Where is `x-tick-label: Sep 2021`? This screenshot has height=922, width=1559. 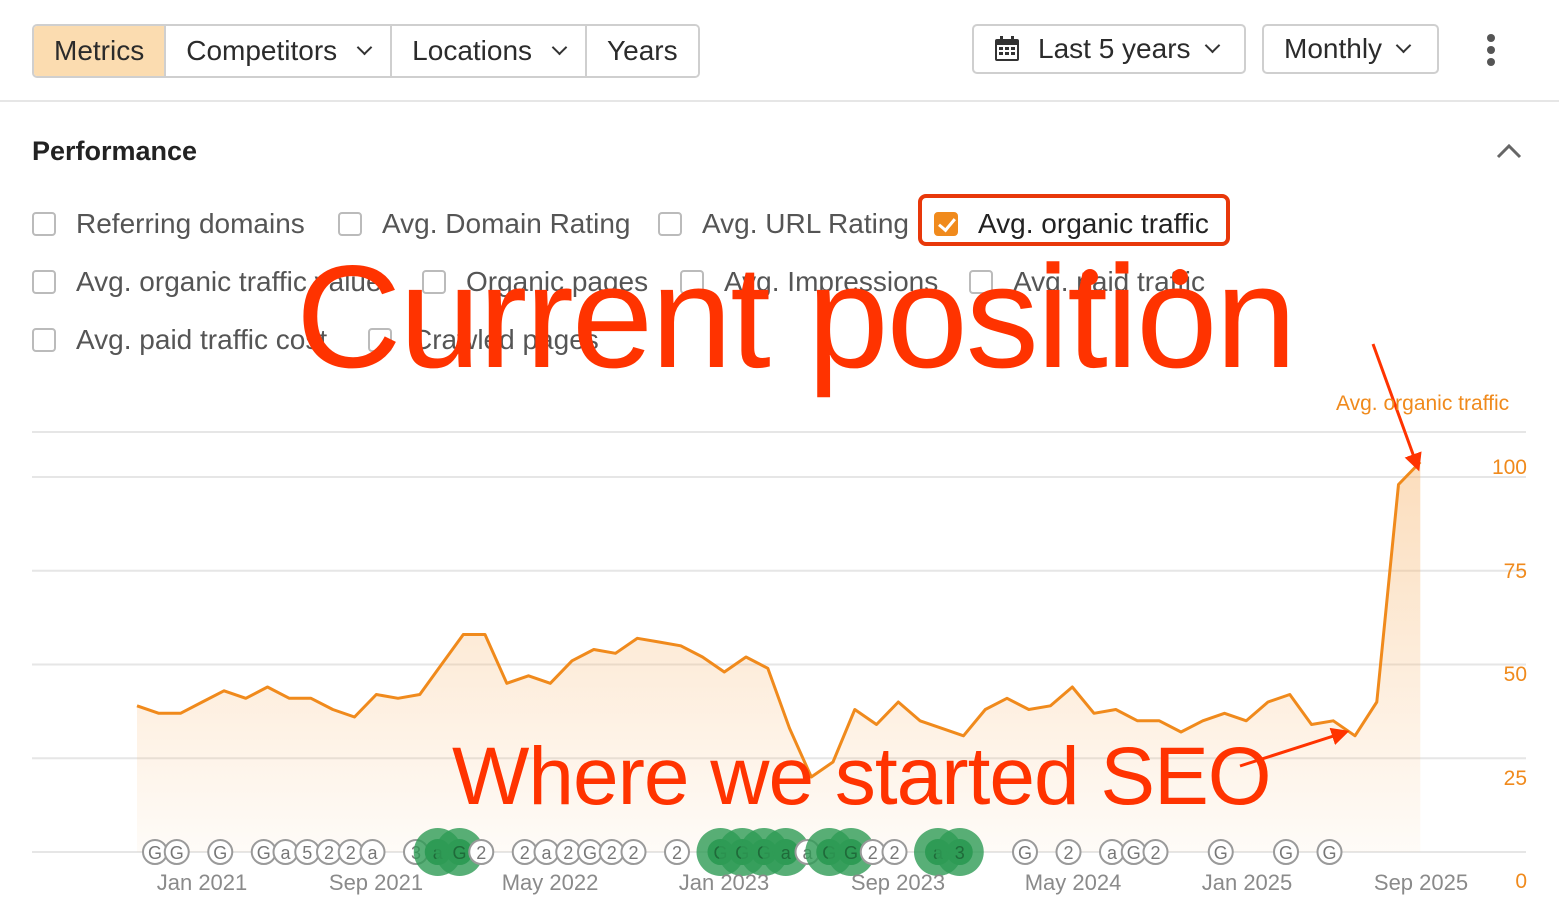
x-tick-label: Sep 2021 is located at coordinates (376, 882).